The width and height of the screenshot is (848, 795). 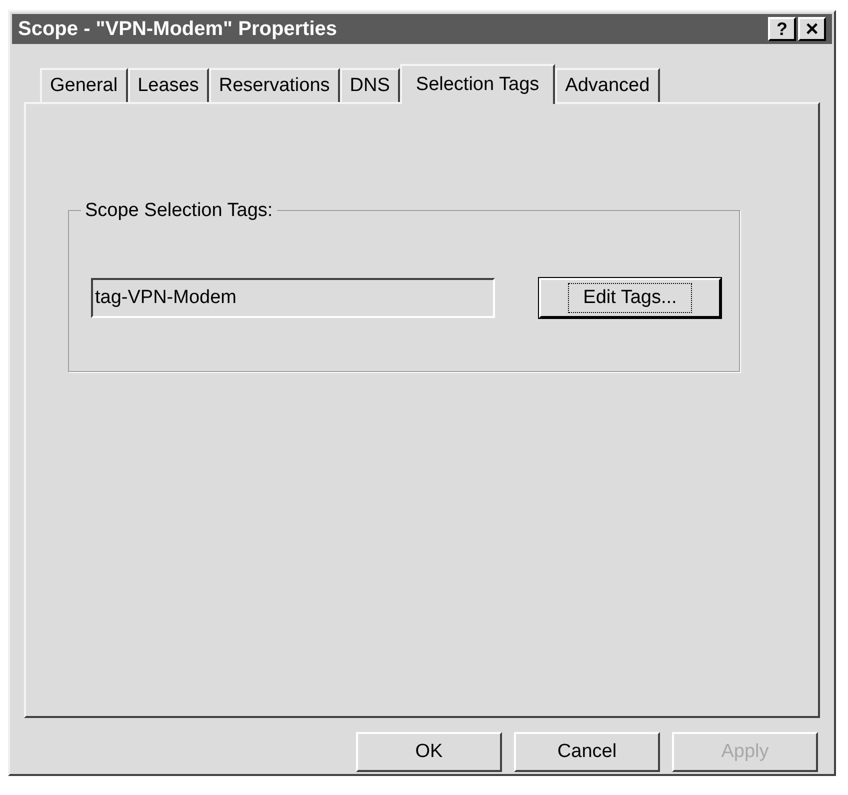 I want to click on tab: Leases, so click(x=168, y=85).